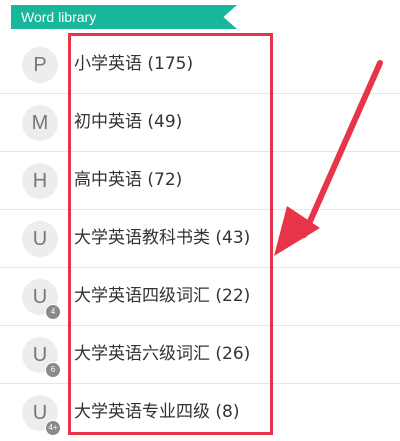  Describe the element at coordinates (40, 65) in the screenshot. I see `avatar-primary: P` at that location.